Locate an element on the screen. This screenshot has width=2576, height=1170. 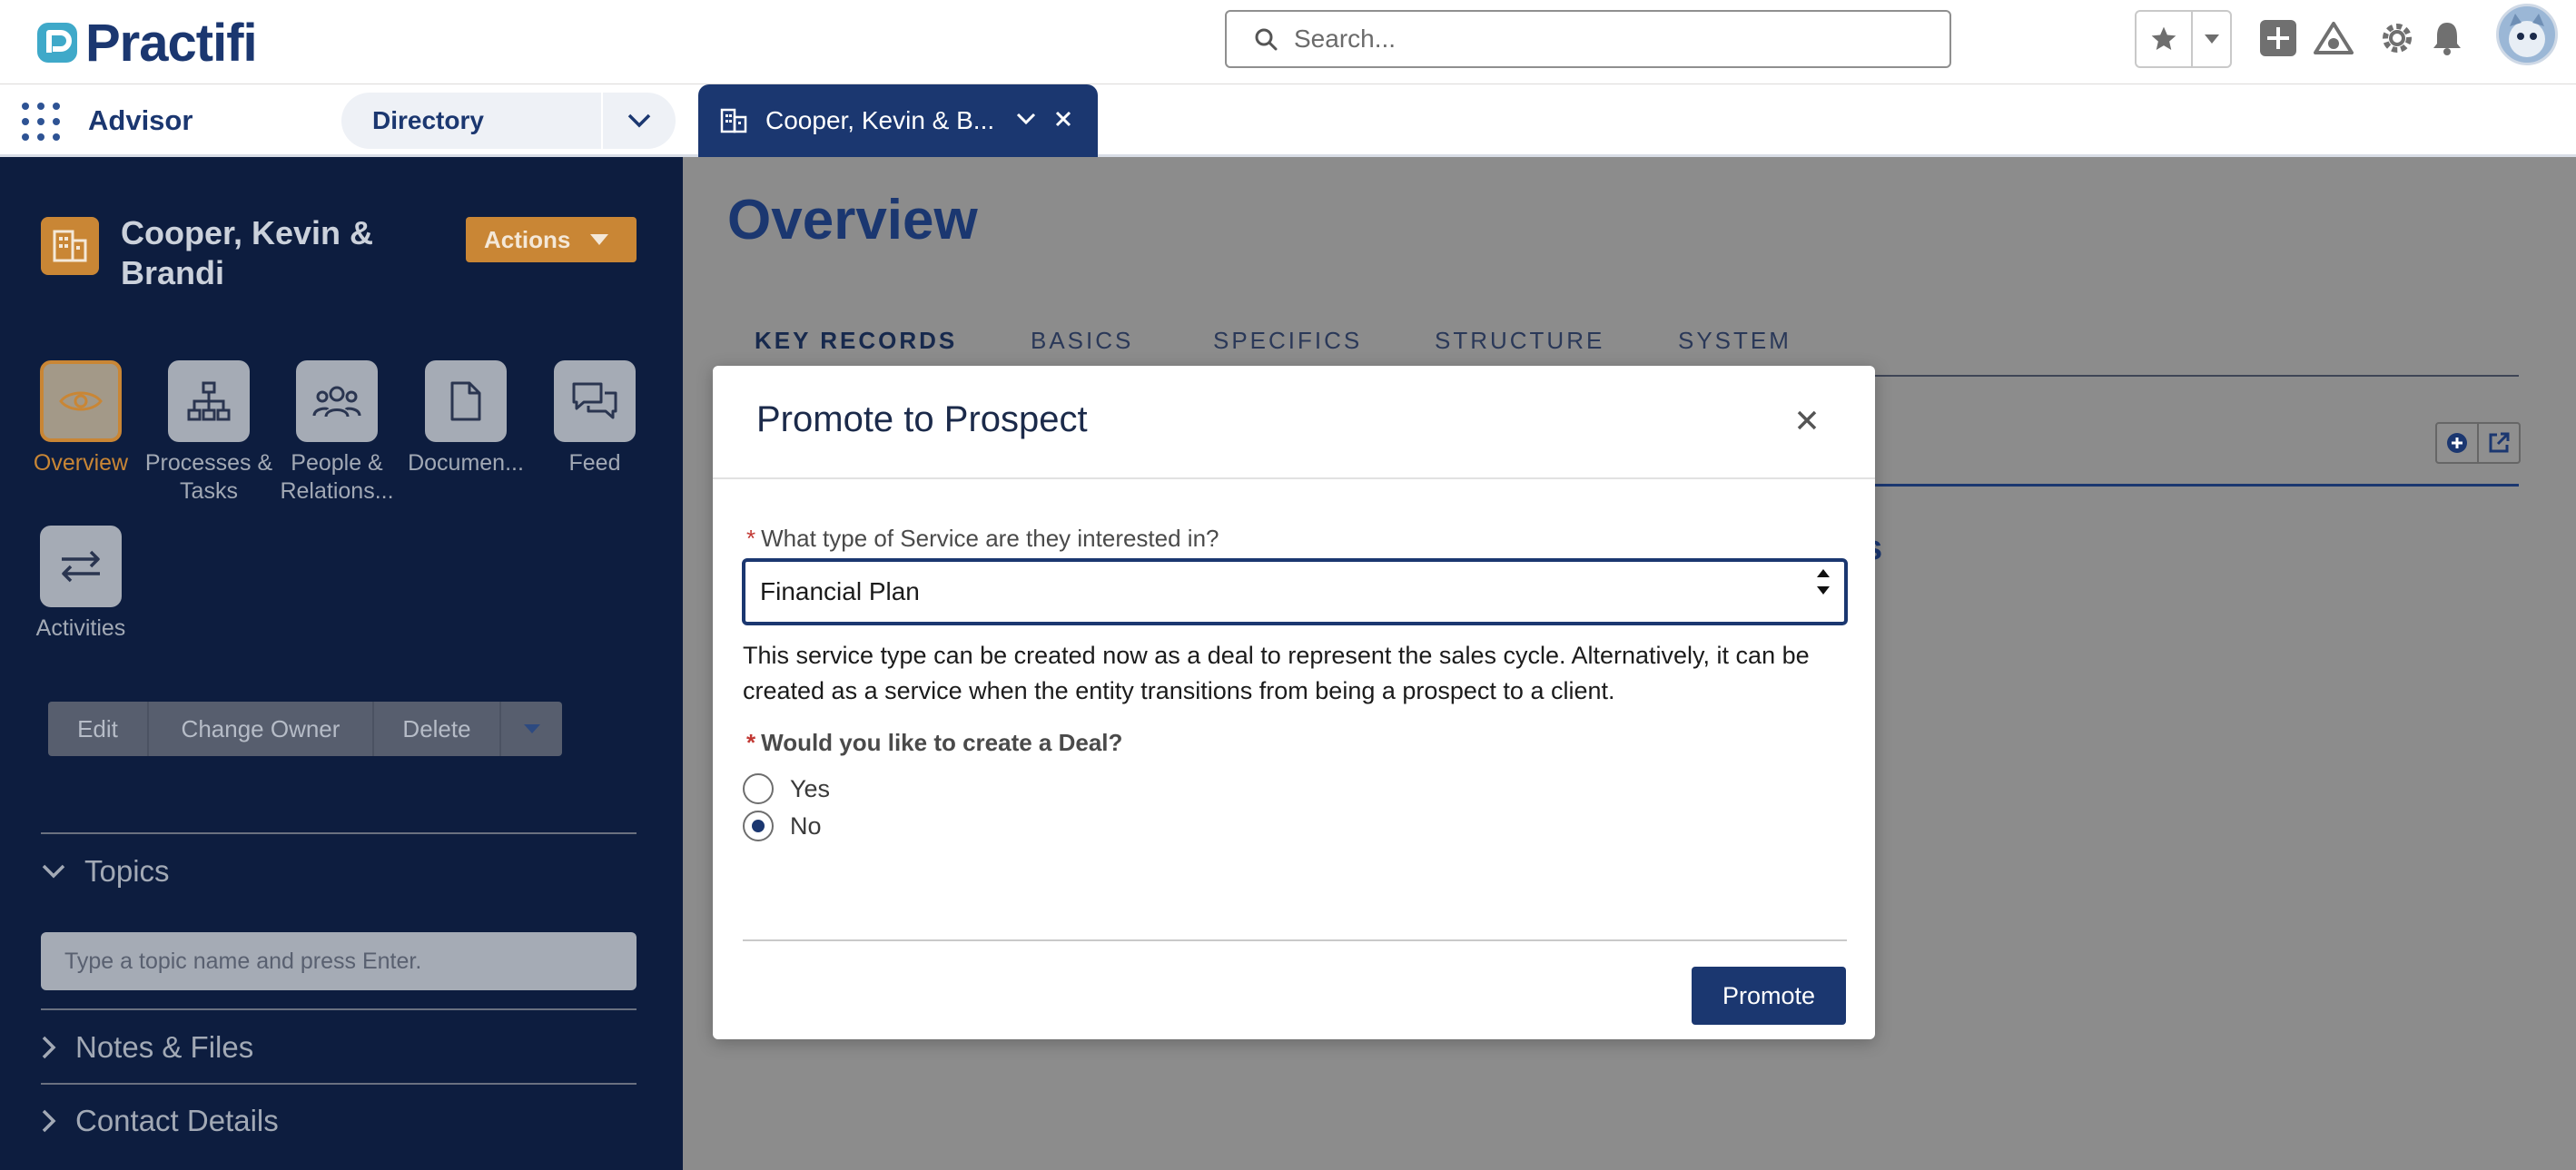
app-launcher-icon is located at coordinates (41, 122).